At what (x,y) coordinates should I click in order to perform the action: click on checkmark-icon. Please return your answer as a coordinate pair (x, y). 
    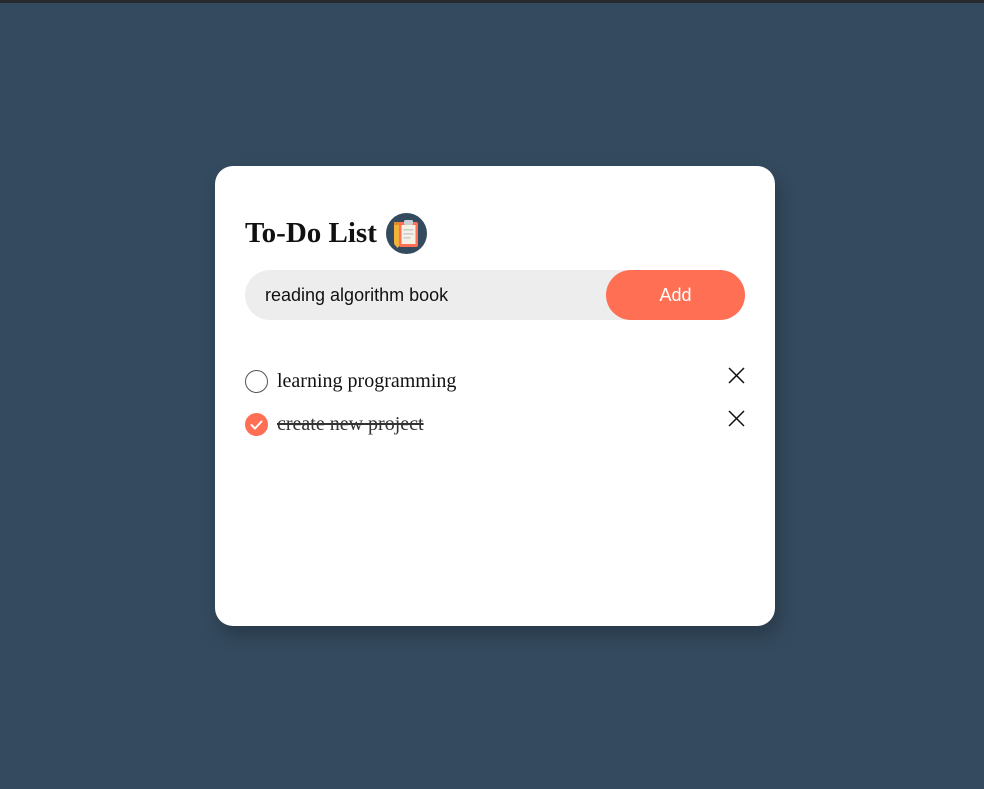
    Looking at the image, I should click on (256, 424).